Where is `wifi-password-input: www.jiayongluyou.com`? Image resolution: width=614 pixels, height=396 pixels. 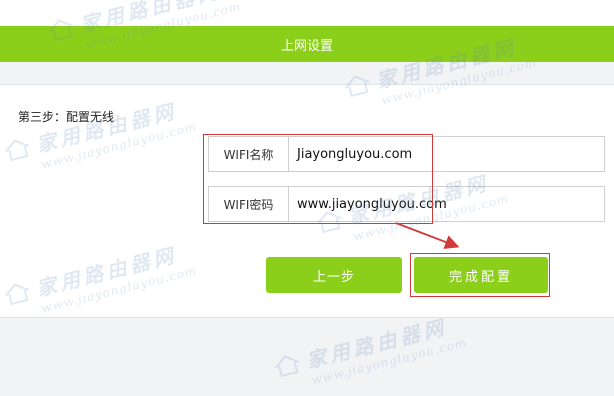 wifi-password-input: www.jiayongluyou.com is located at coordinates (446, 204).